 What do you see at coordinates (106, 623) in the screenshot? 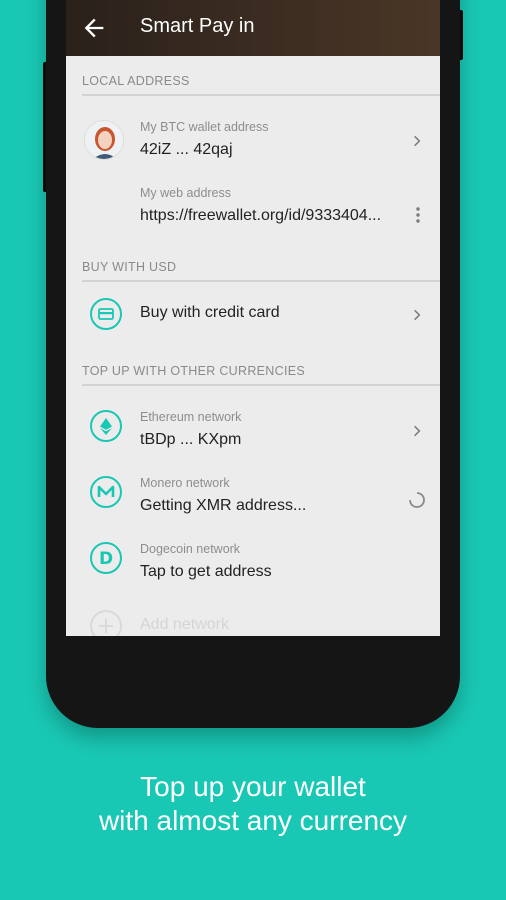
I see `add-icon` at bounding box center [106, 623].